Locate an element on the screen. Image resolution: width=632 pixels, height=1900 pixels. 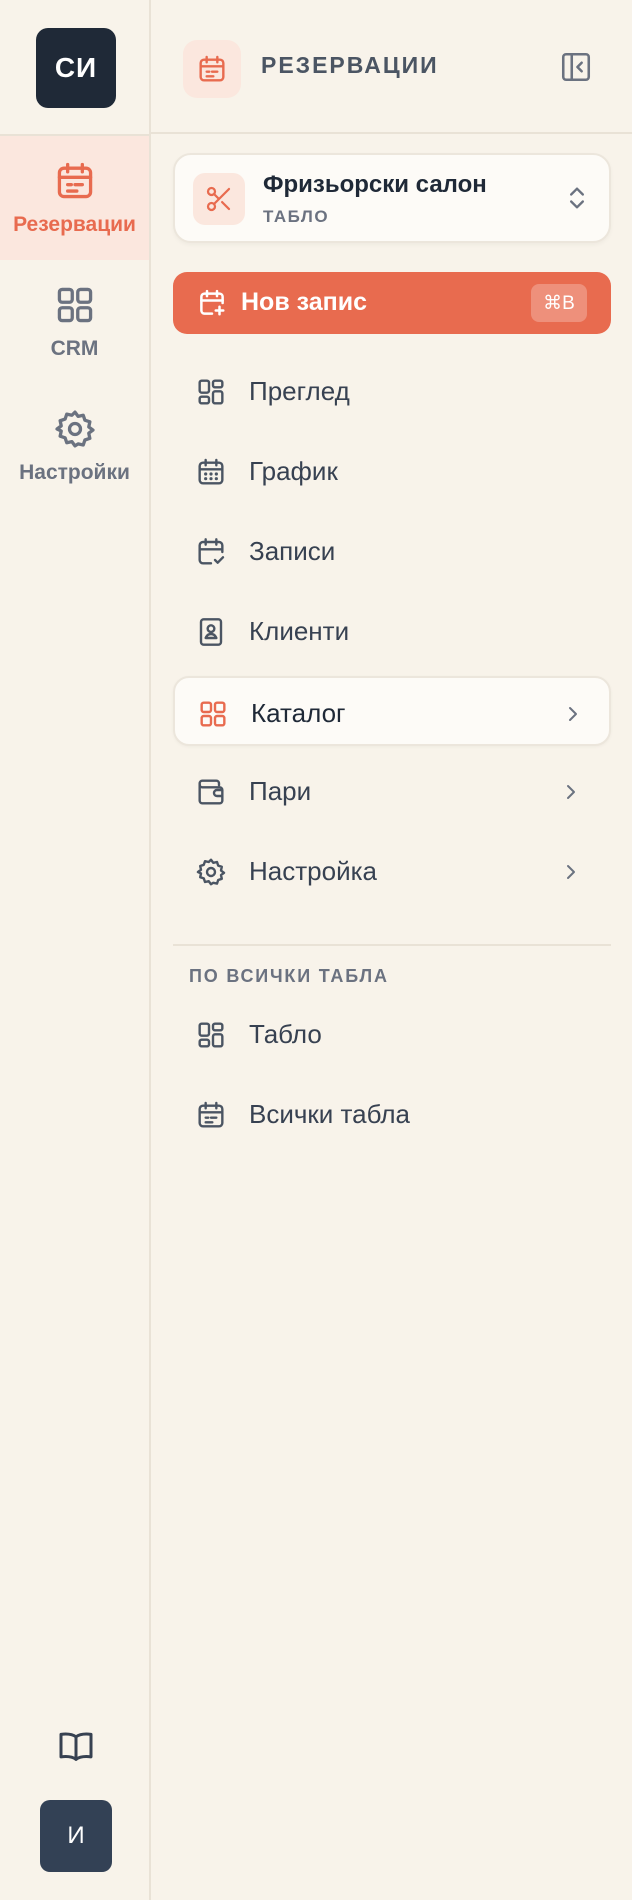
rail-item-label: CRM is located at coordinates (74, 348).